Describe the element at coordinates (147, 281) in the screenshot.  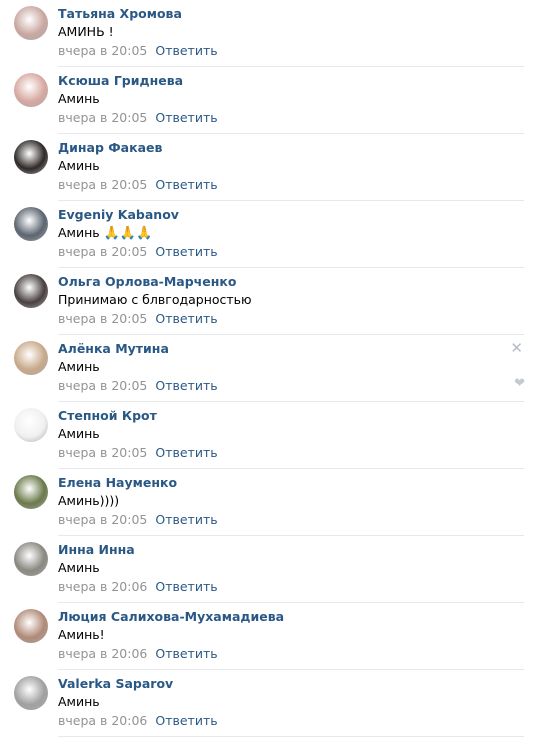
I see `comment-author-link: Ольга Орлова-Марченко` at that location.